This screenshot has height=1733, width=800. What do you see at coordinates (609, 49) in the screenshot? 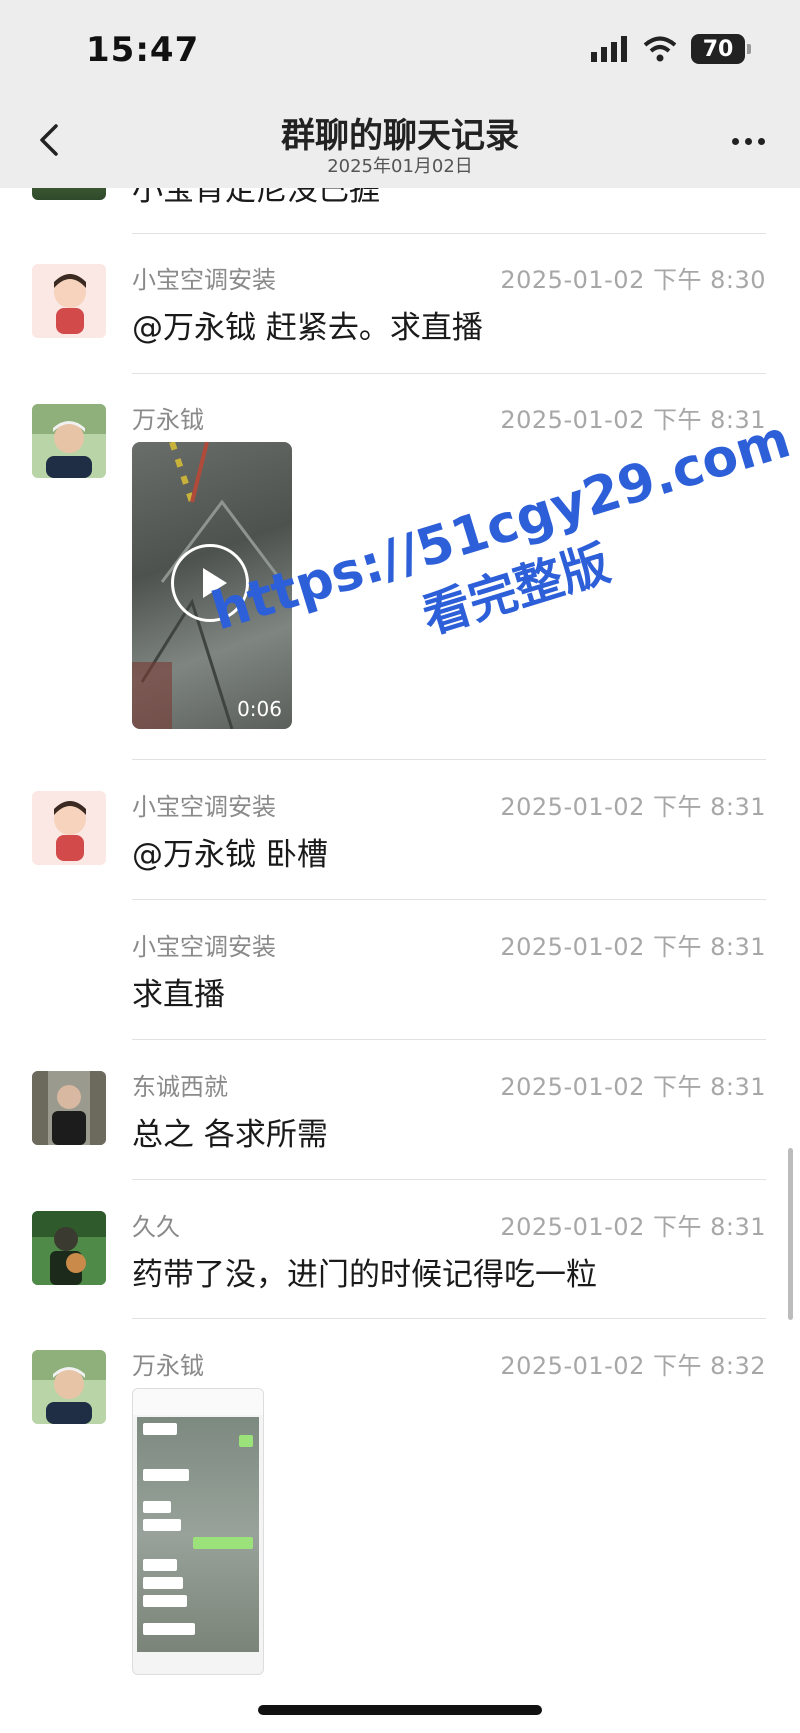
I see `signal-icon` at bounding box center [609, 49].